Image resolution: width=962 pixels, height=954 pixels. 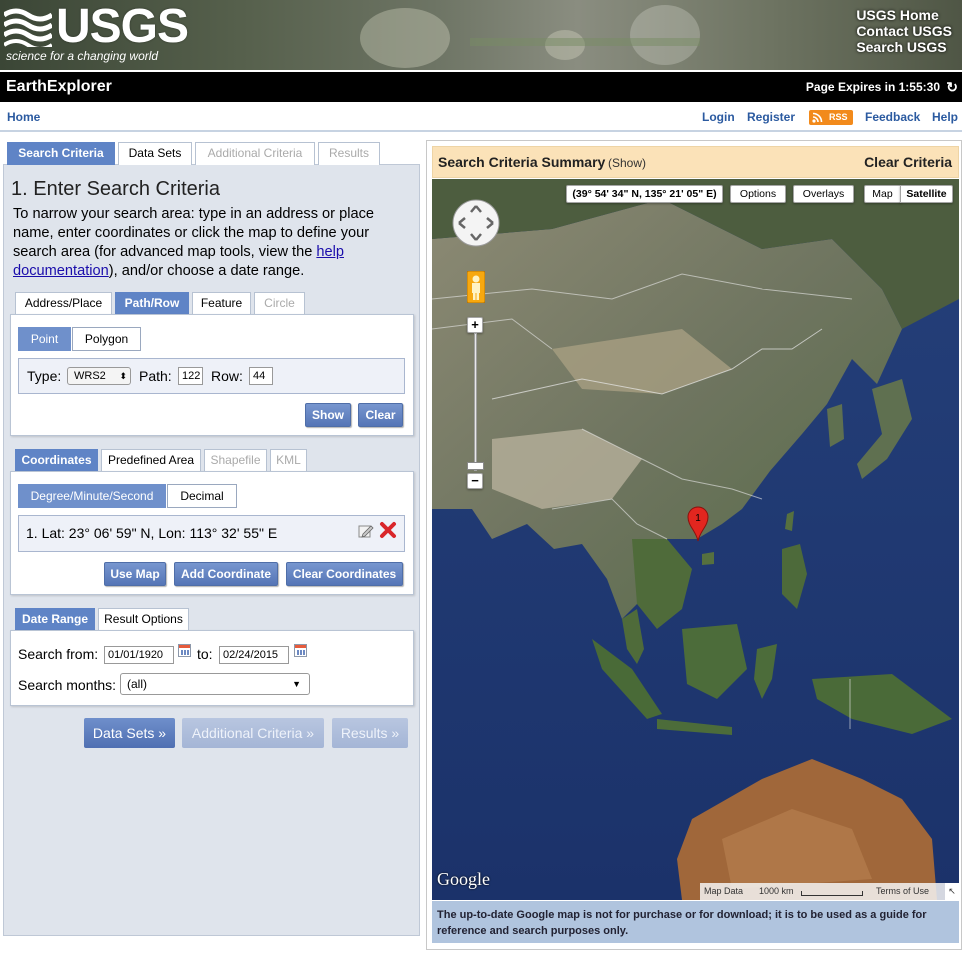 I want to click on map-scale-bar, so click(x=832, y=893).